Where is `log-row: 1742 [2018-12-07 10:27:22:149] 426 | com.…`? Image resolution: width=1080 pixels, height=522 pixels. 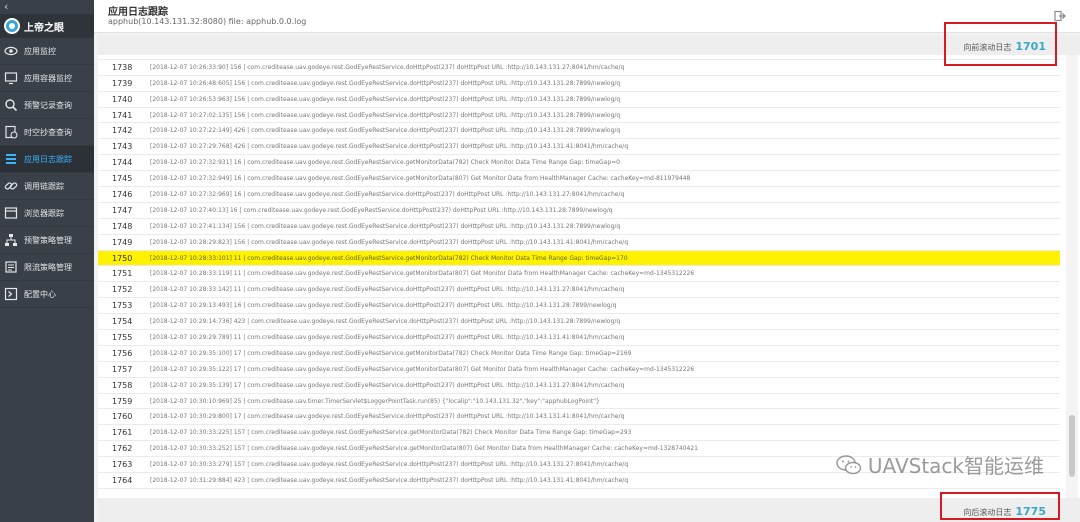
log-row: 1742 [2018-12-07 10:27:22:149] 426 | com.… is located at coordinates (579, 131).